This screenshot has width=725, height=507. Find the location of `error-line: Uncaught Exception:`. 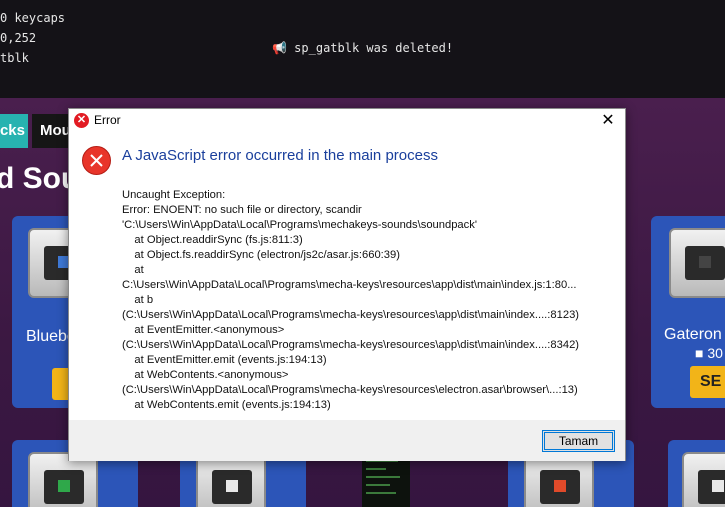

error-line: Uncaught Exception: is located at coordinates (174, 195).